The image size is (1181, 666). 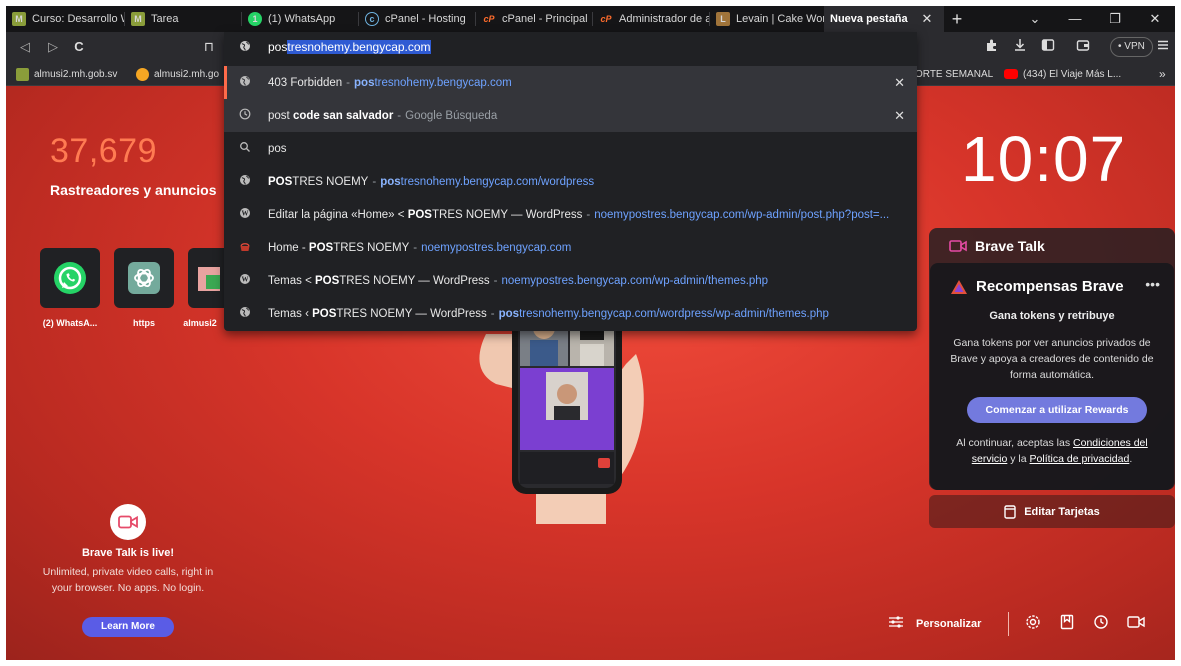 What do you see at coordinates (22, 74) in the screenshot?
I see `moodle-icon` at bounding box center [22, 74].